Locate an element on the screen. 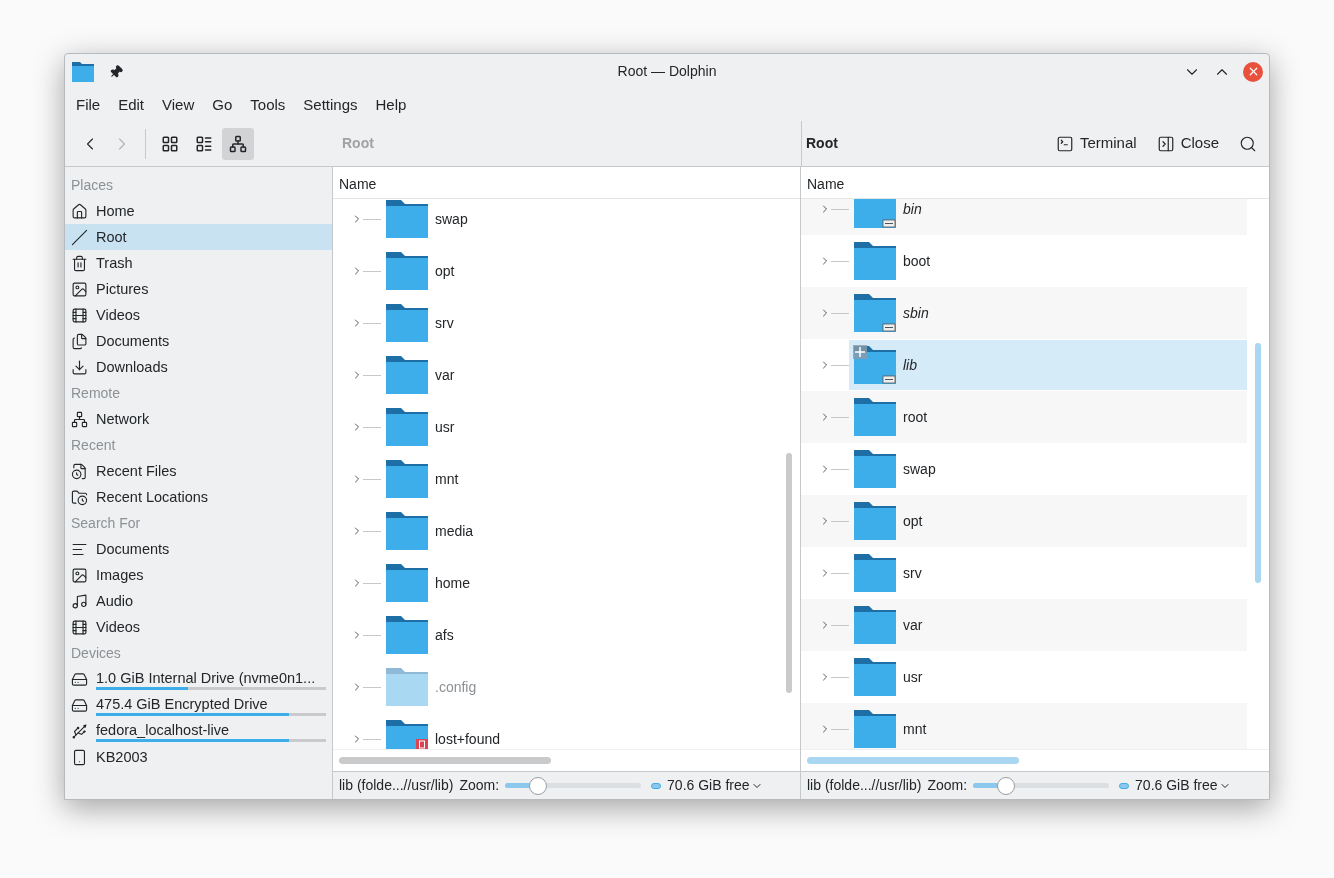 This screenshot has height=878, width=1334. toolbar-button: Terminal is located at coordinates (1096, 143).